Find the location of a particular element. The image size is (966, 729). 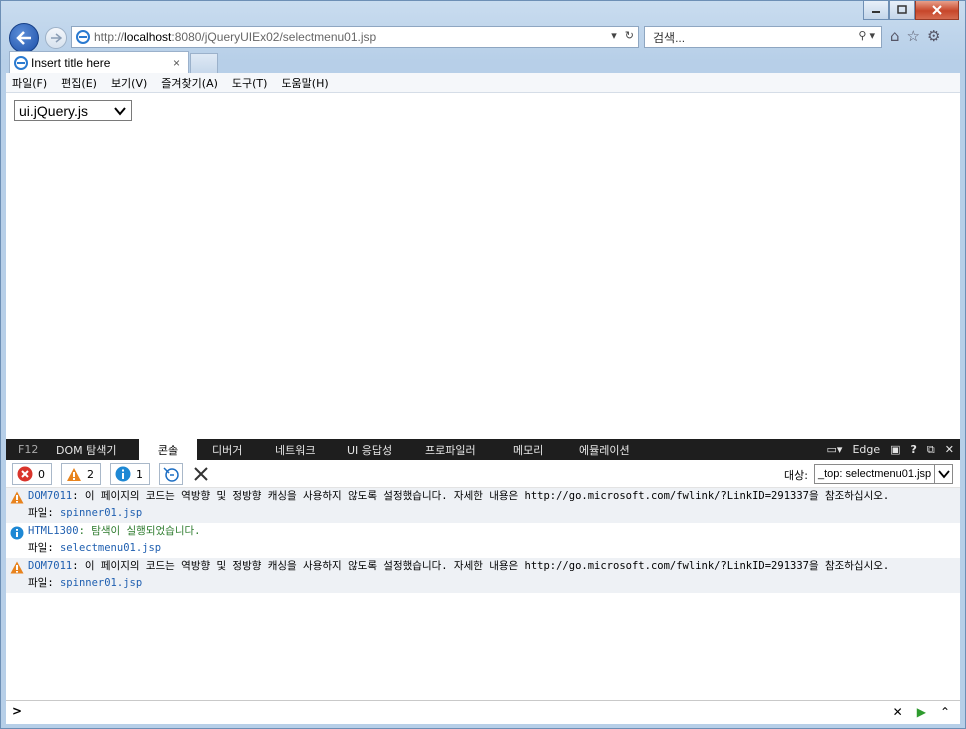

title-bar is located at coordinates (483, 12).